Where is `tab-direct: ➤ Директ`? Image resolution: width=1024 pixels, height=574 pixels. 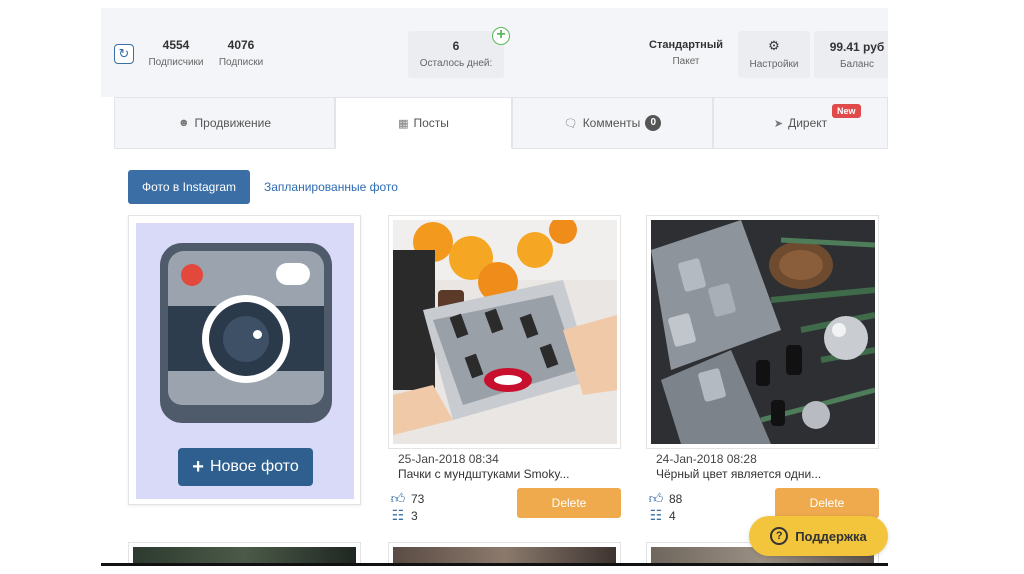
tab-direct: ➤ Директ is located at coordinates (800, 123).